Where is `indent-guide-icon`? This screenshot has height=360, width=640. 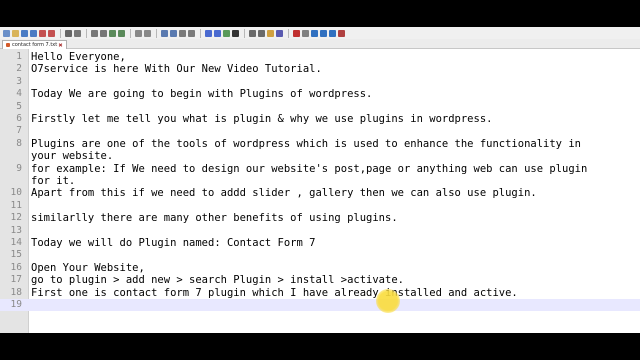
indent-guide-icon is located at coordinates (226, 33).